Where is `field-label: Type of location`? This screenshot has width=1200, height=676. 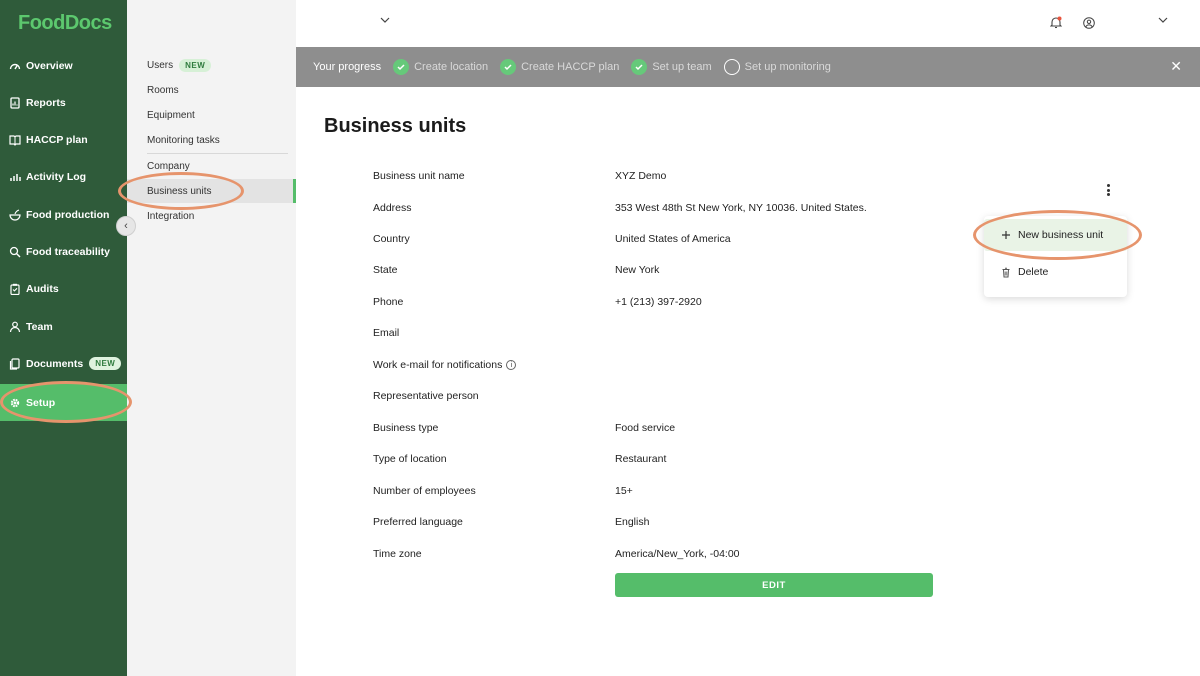 field-label: Type of location is located at coordinates (410, 459).